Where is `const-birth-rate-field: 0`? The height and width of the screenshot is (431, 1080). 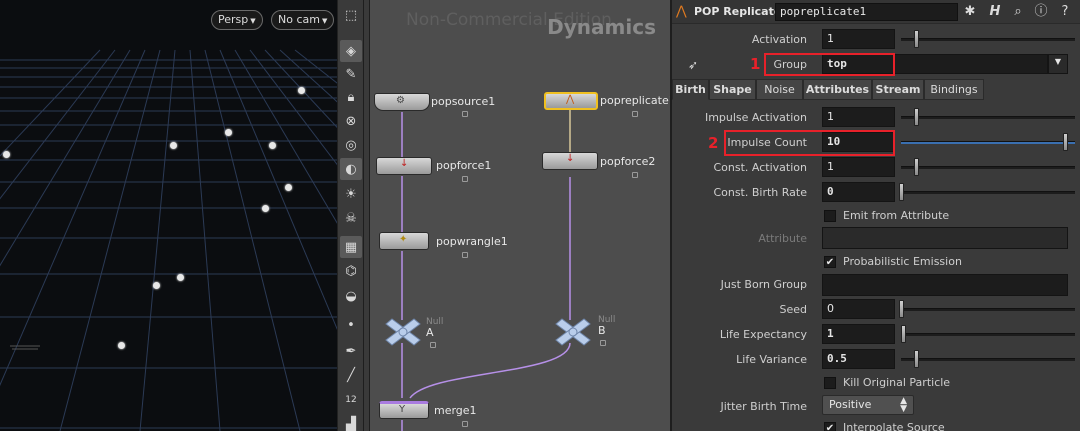 const-birth-rate-field: 0 is located at coordinates (858, 192).